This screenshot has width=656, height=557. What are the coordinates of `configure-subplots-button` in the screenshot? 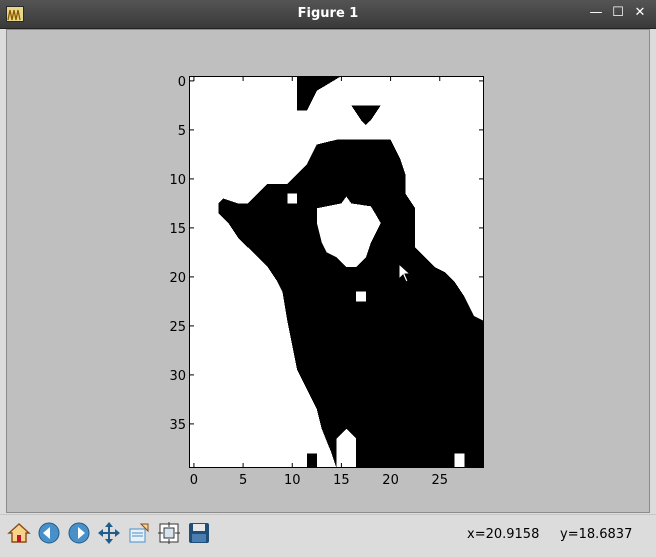 It's located at (169, 535).